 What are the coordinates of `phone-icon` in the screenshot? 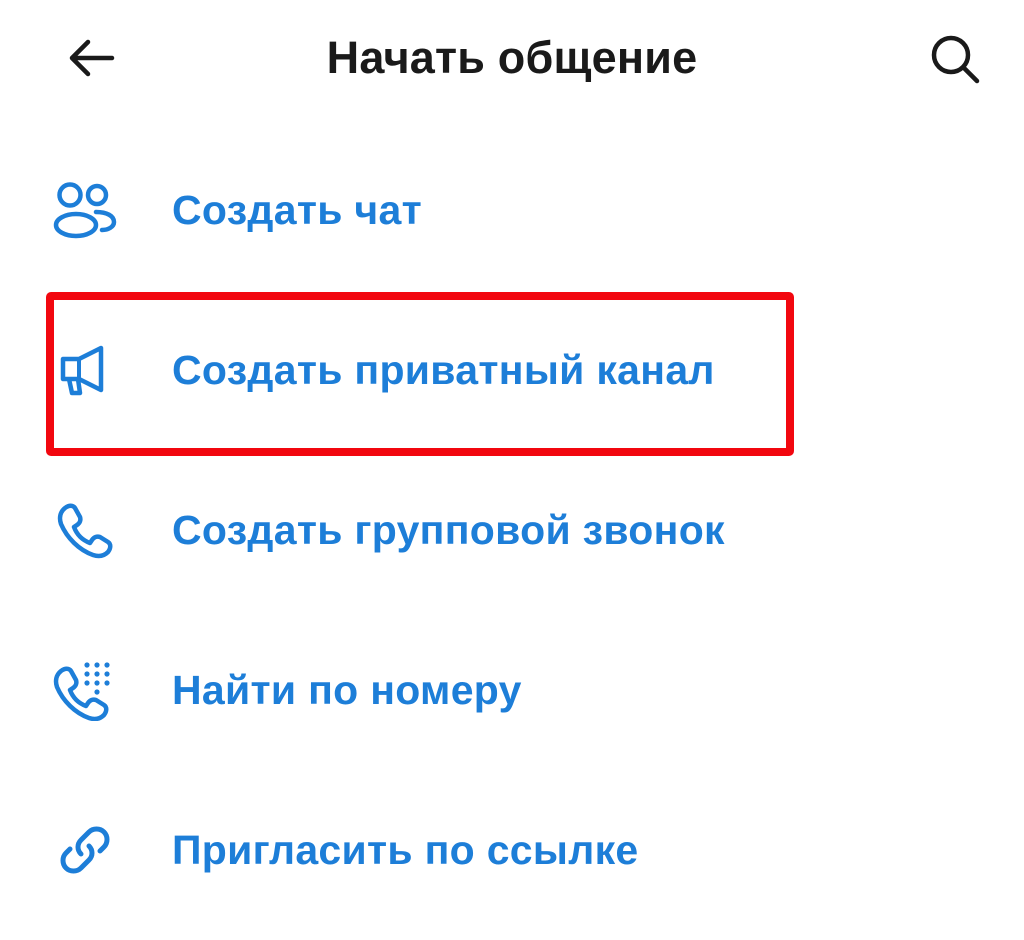 It's located at (85, 530).